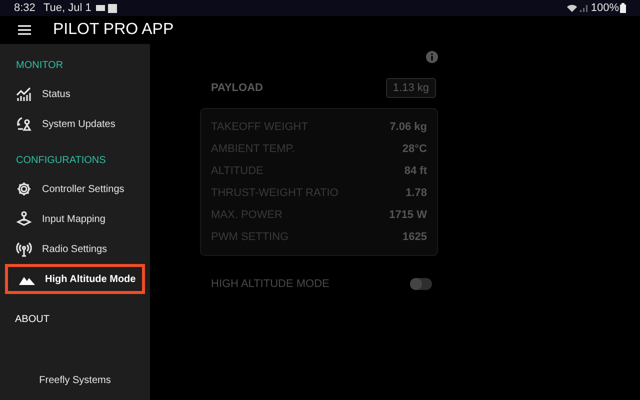  Describe the element at coordinates (24, 124) in the screenshot. I see `update-icon` at that location.